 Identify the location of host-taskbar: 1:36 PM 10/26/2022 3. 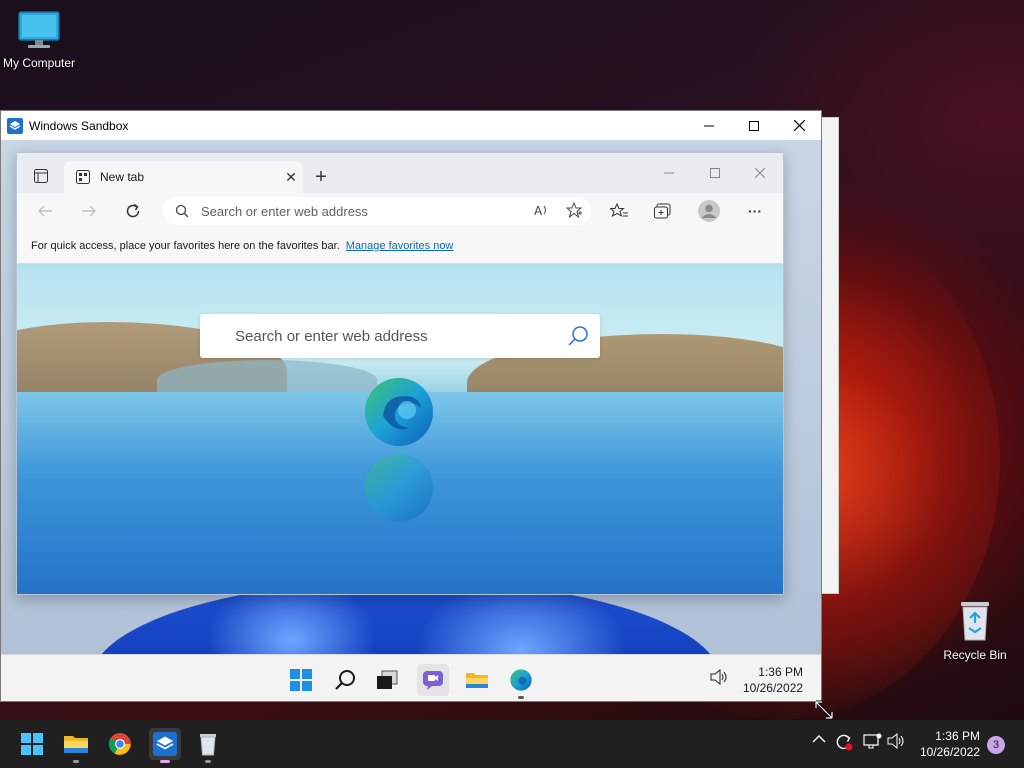
(512, 744).